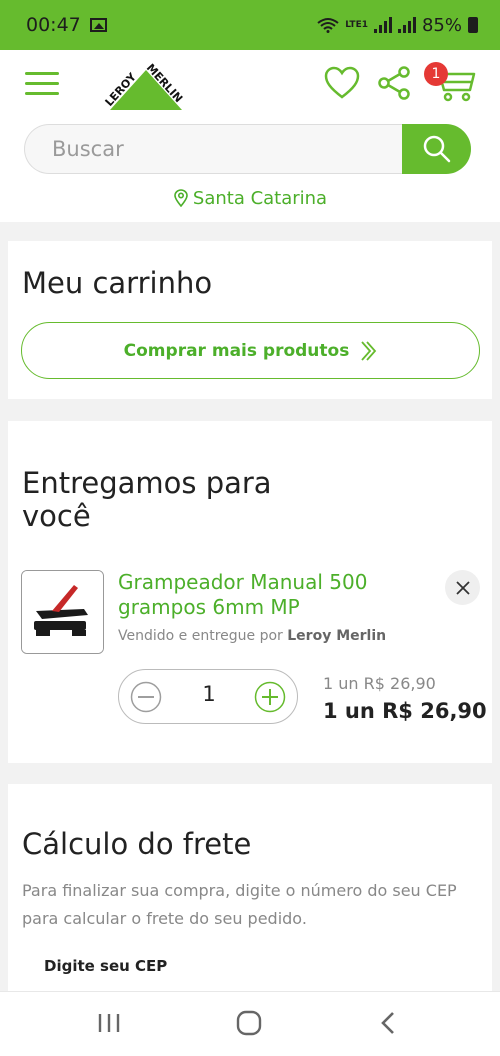 The image size is (500, 1056). I want to click on search-button, so click(436, 149).